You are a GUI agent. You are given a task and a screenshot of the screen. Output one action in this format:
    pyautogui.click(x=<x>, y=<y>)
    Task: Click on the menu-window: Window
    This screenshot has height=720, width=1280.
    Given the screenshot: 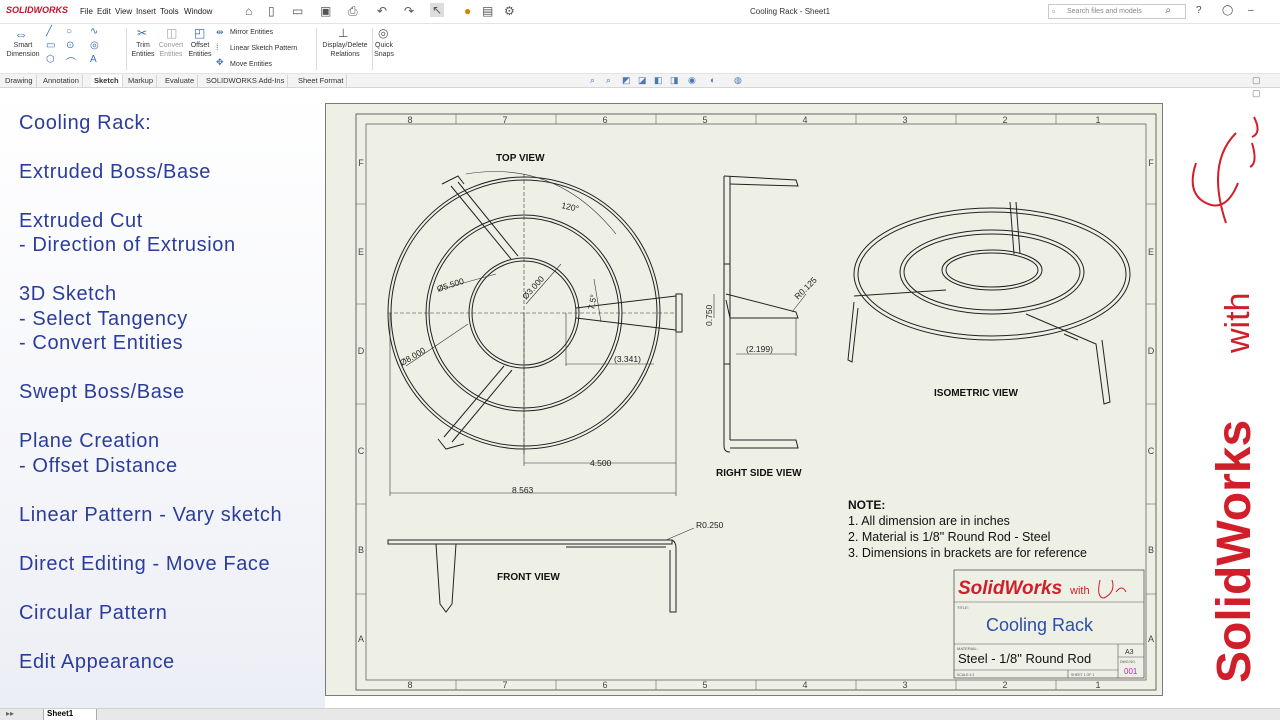 What is the action you would take?
    pyautogui.click(x=198, y=11)
    